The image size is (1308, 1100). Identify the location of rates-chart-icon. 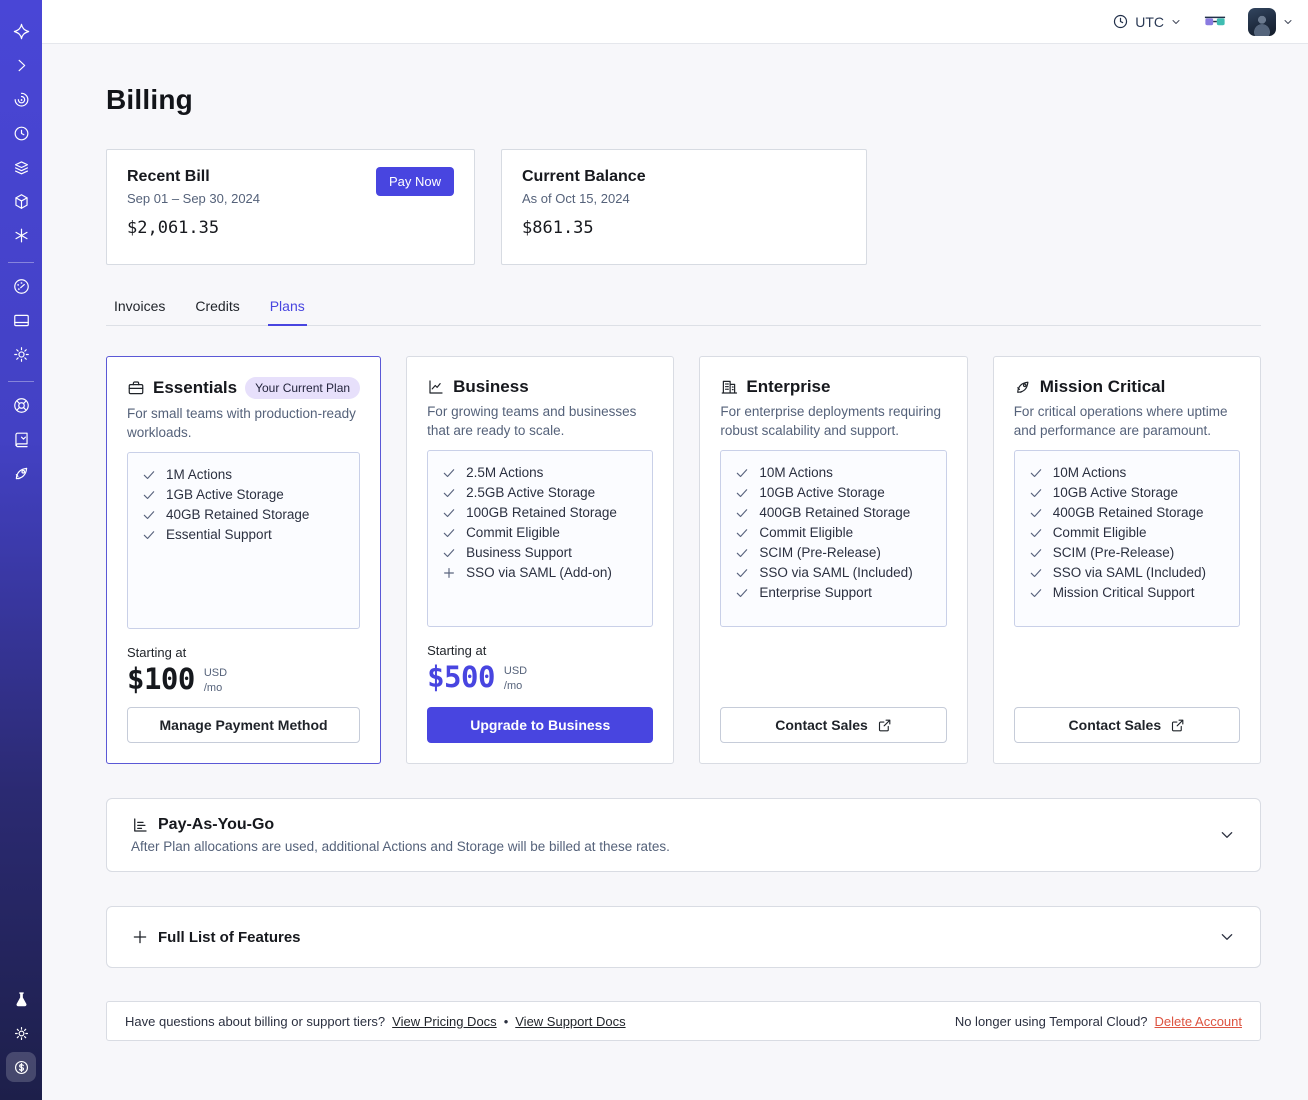
(140, 825).